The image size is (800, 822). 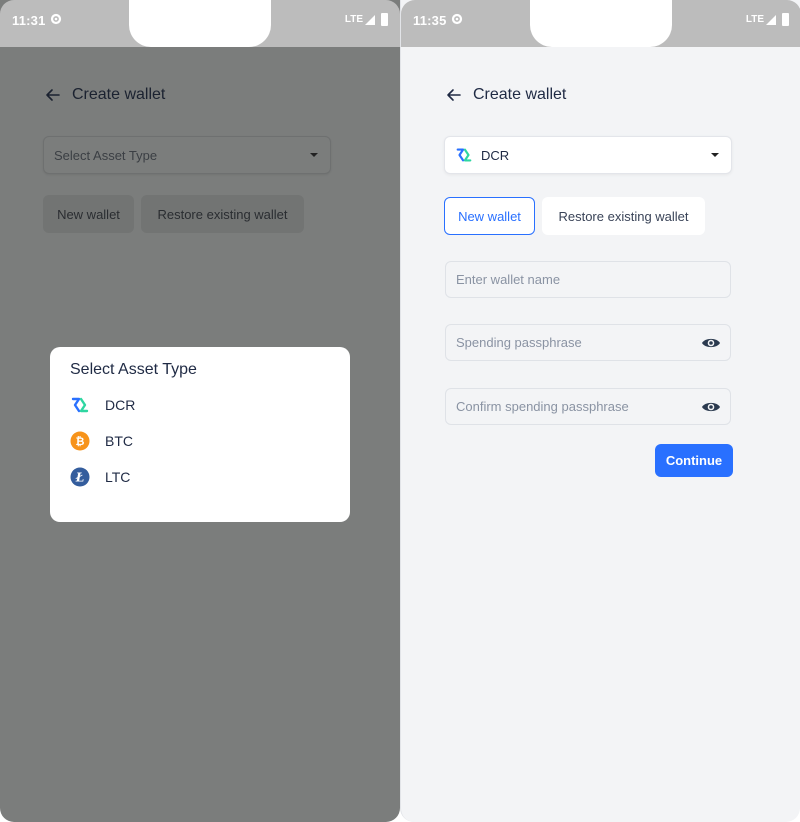 What do you see at coordinates (430, 20) in the screenshot?
I see `status-time: 11:35` at bounding box center [430, 20].